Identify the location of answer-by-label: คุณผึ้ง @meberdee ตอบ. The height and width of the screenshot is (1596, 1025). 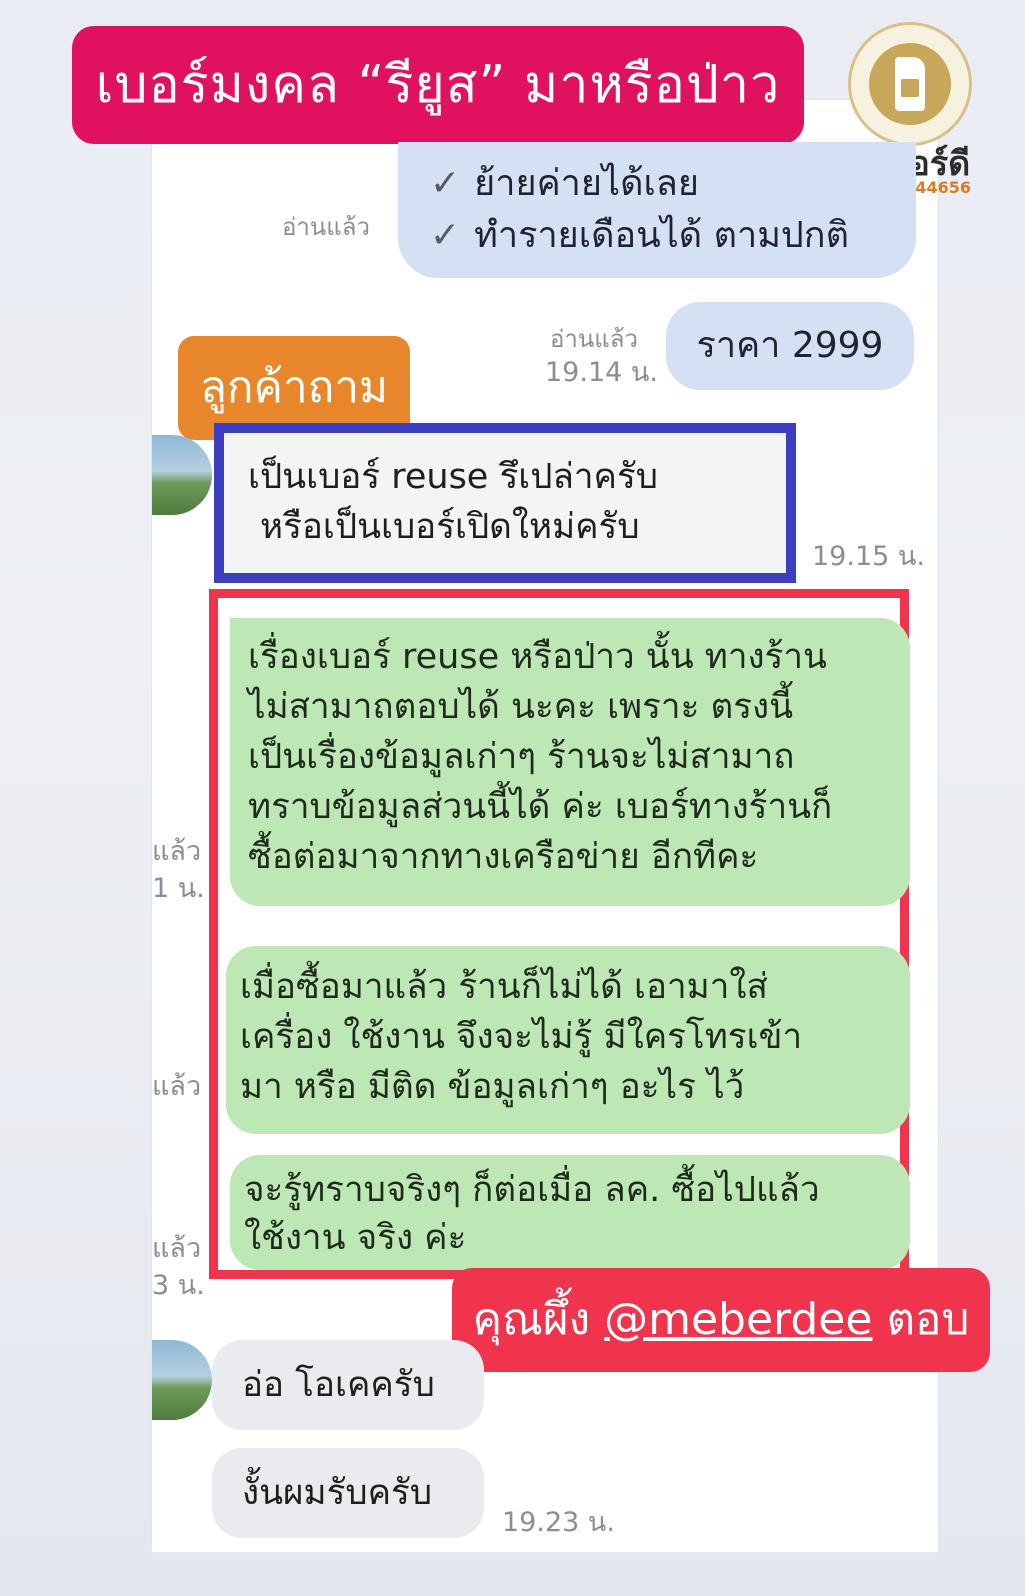
(721, 1320).